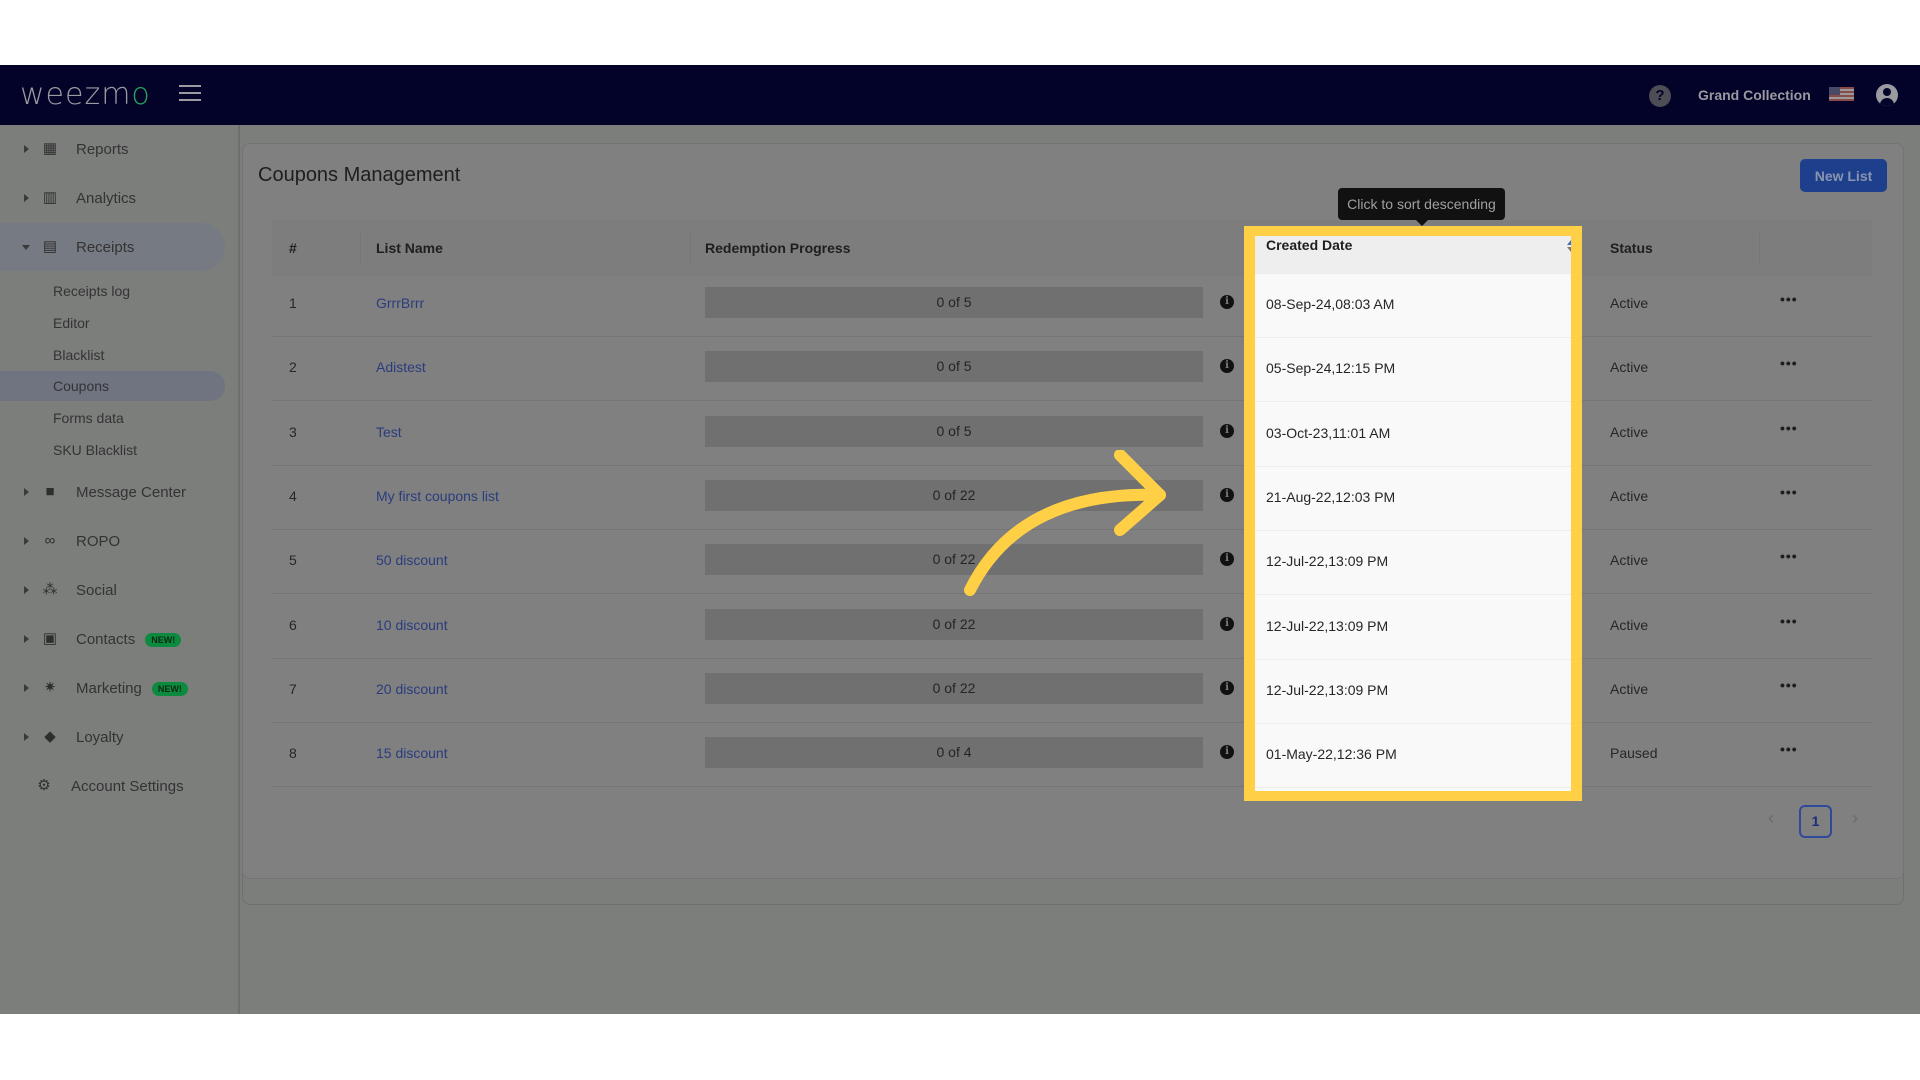 This screenshot has width=1920, height=1080. Describe the element at coordinates (1754, 95) in the screenshot. I see `account-name: Grand Collection` at that location.